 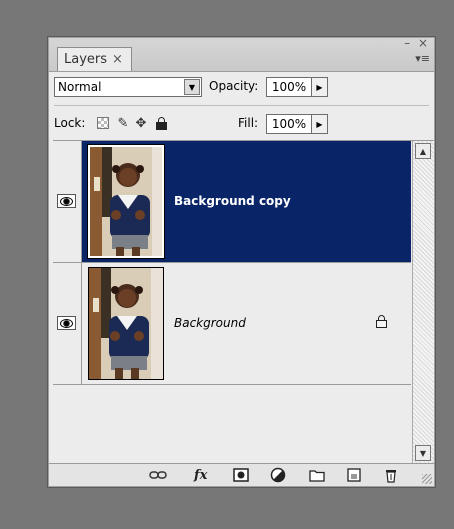 What do you see at coordinates (192, 87) in the screenshot?
I see `chevron-down-icon: ▼` at bounding box center [192, 87].